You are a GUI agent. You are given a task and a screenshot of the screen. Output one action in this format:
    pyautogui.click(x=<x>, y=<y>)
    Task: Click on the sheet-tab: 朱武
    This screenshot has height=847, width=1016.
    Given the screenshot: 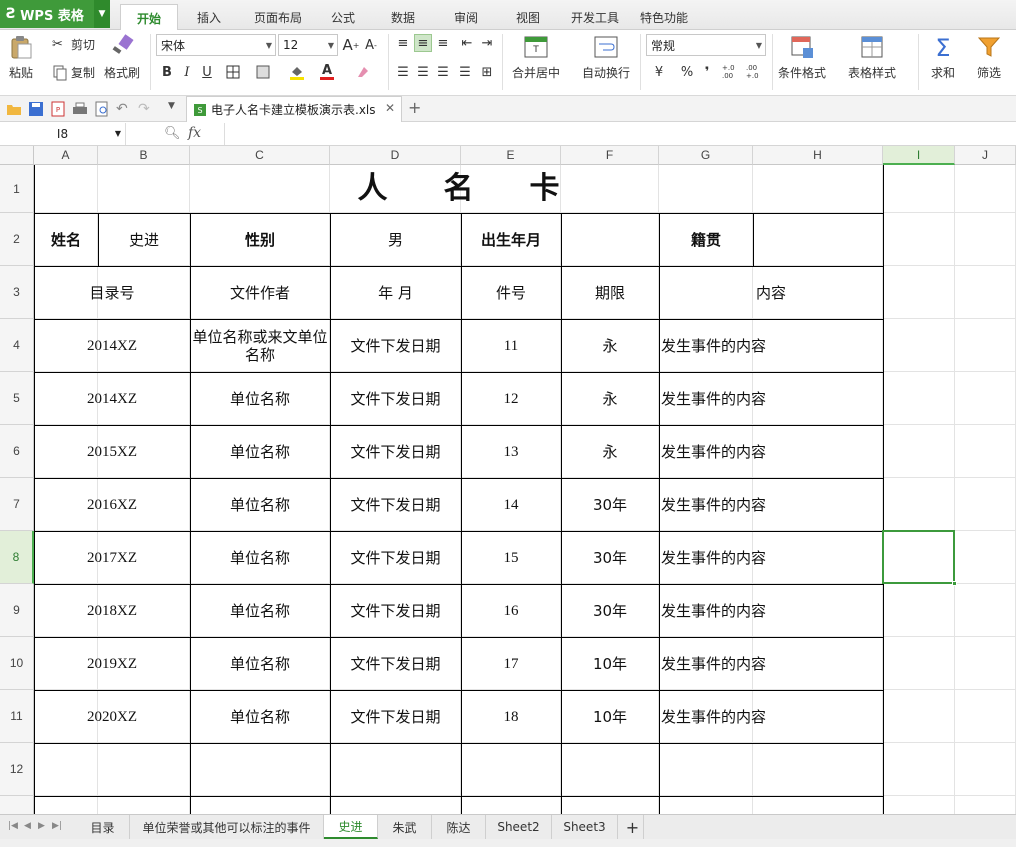 What is the action you would take?
    pyautogui.click(x=405, y=827)
    